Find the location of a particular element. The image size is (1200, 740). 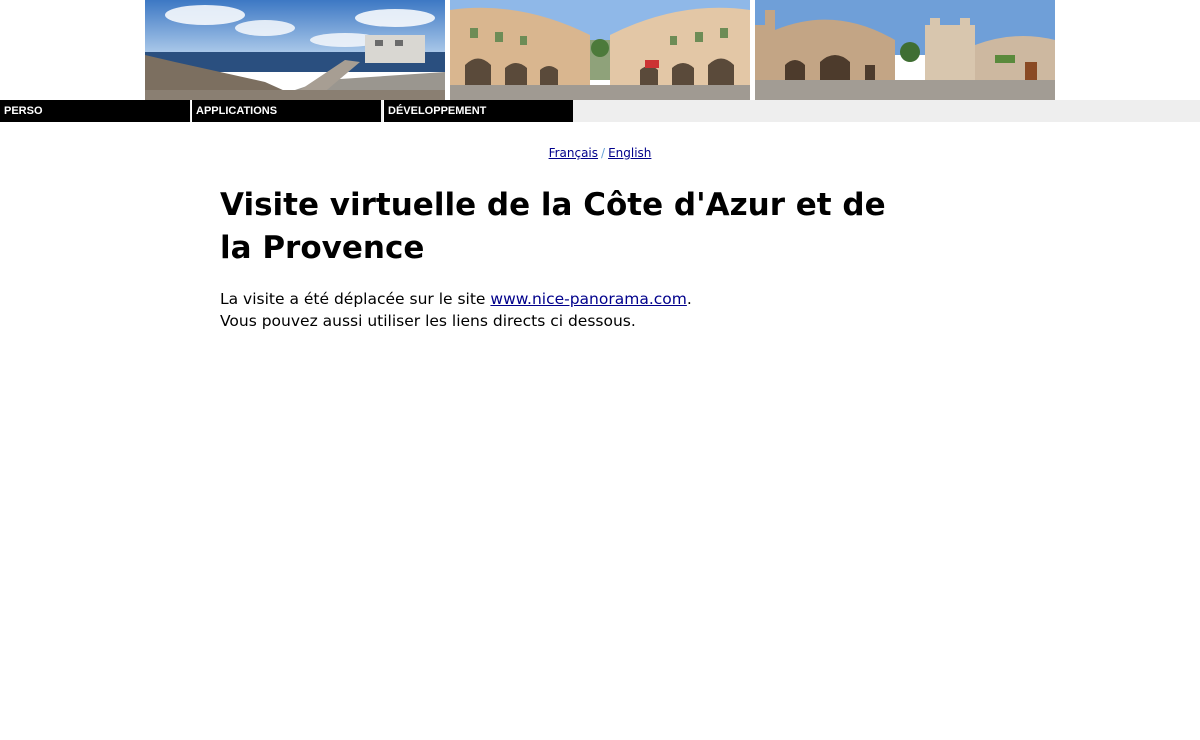

language-switcher: Français / English is located at coordinates (600, 153).